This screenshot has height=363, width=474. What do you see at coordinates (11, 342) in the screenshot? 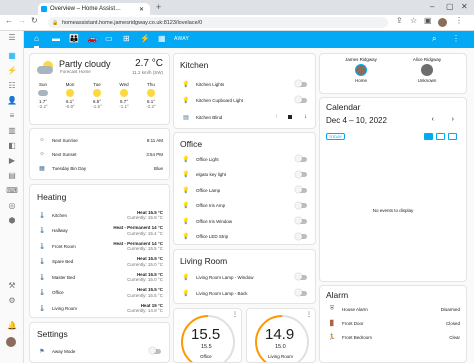
I see `sidebar-user-avatar` at bounding box center [11, 342].